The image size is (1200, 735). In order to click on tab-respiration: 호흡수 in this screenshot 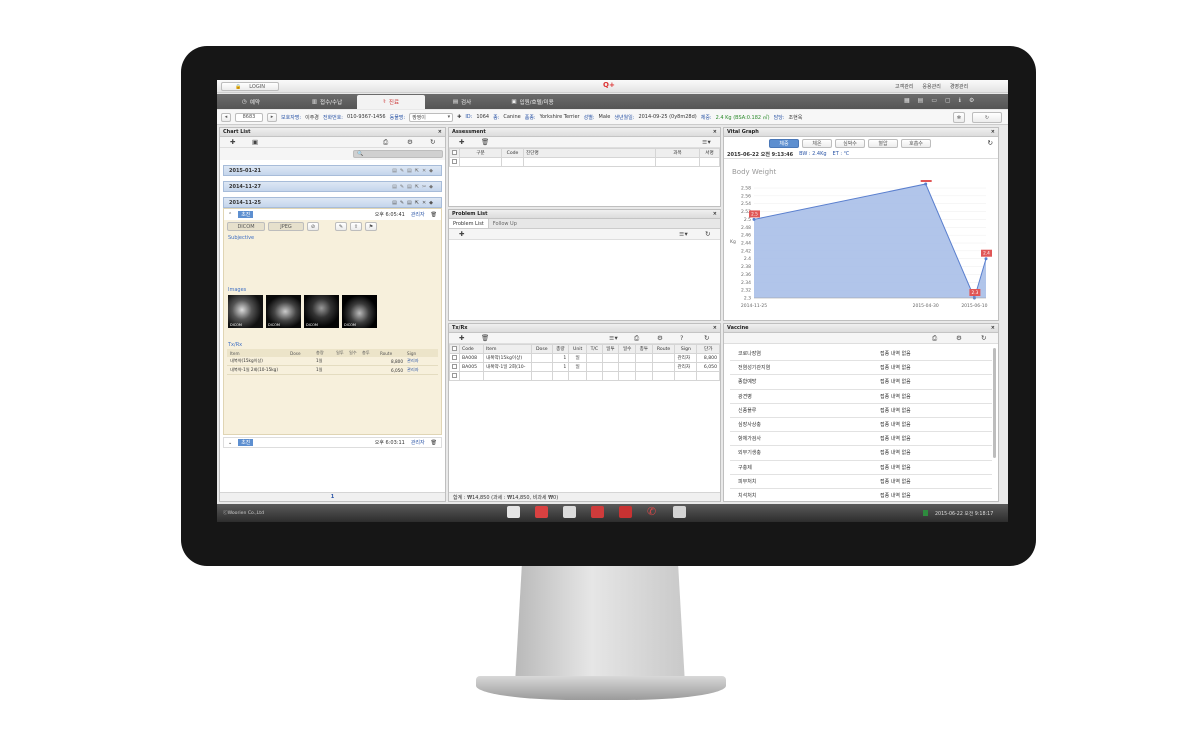, I will do `click(916, 143)`.